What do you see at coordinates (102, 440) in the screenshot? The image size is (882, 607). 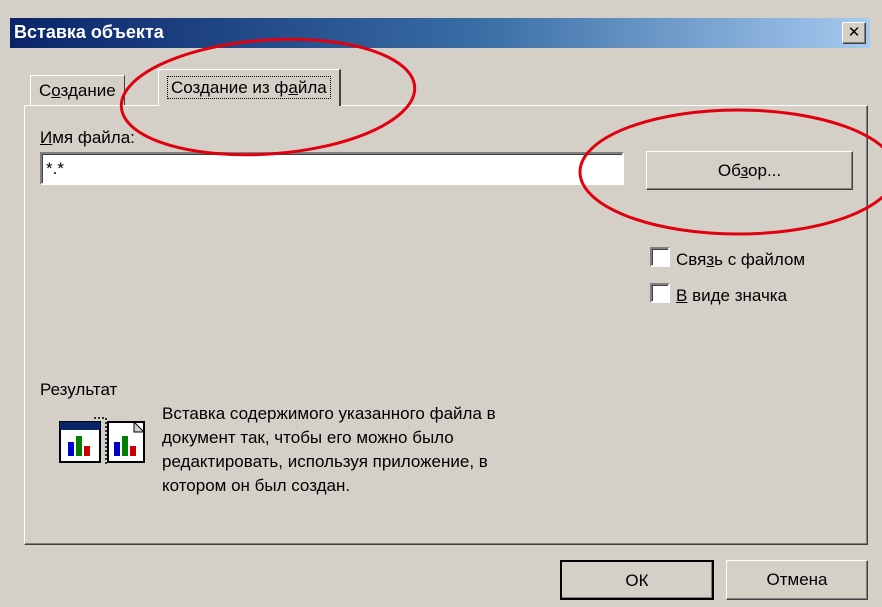 I see `insert-file-result-icon` at bounding box center [102, 440].